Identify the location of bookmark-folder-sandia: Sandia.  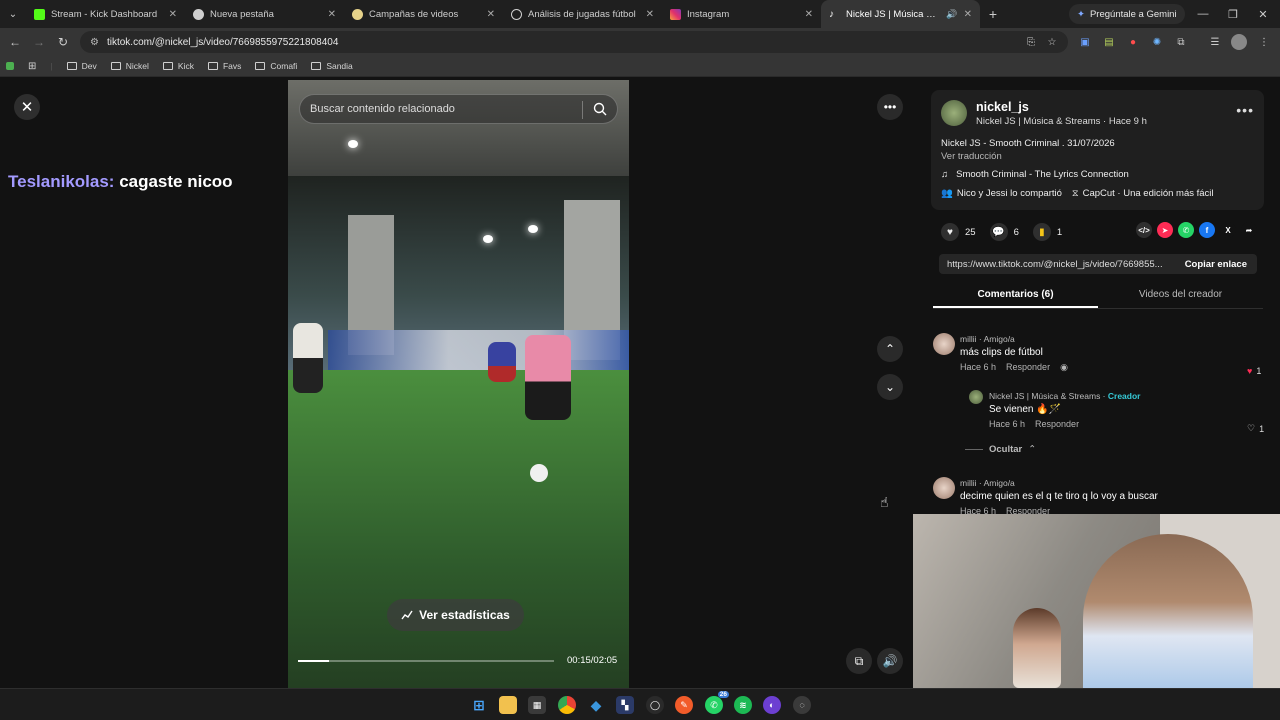
(332, 66).